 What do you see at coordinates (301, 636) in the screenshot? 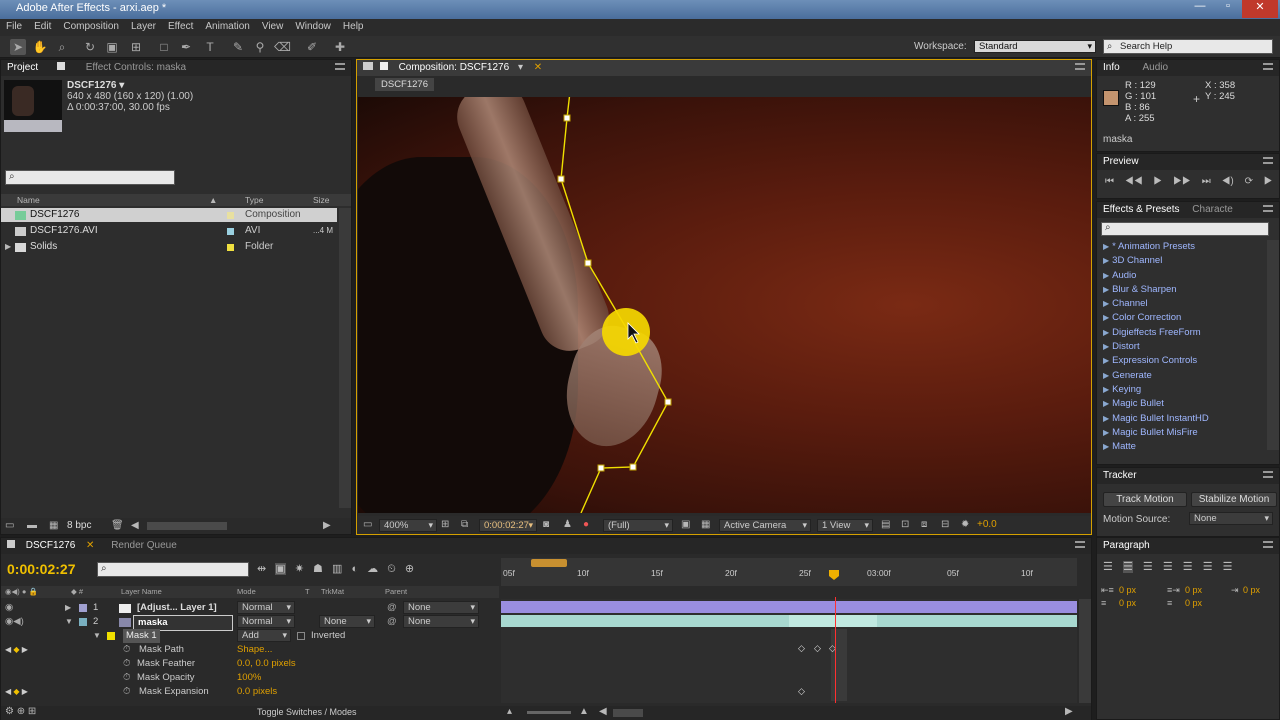
I see `inverted-checkbox` at bounding box center [301, 636].